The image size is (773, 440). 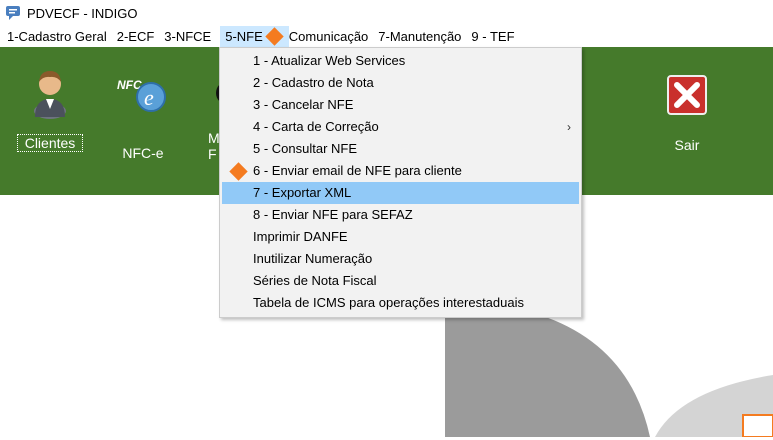 What do you see at coordinates (419, 36) in the screenshot?
I see `menu-manutencao: 7-Manutenção` at bounding box center [419, 36].